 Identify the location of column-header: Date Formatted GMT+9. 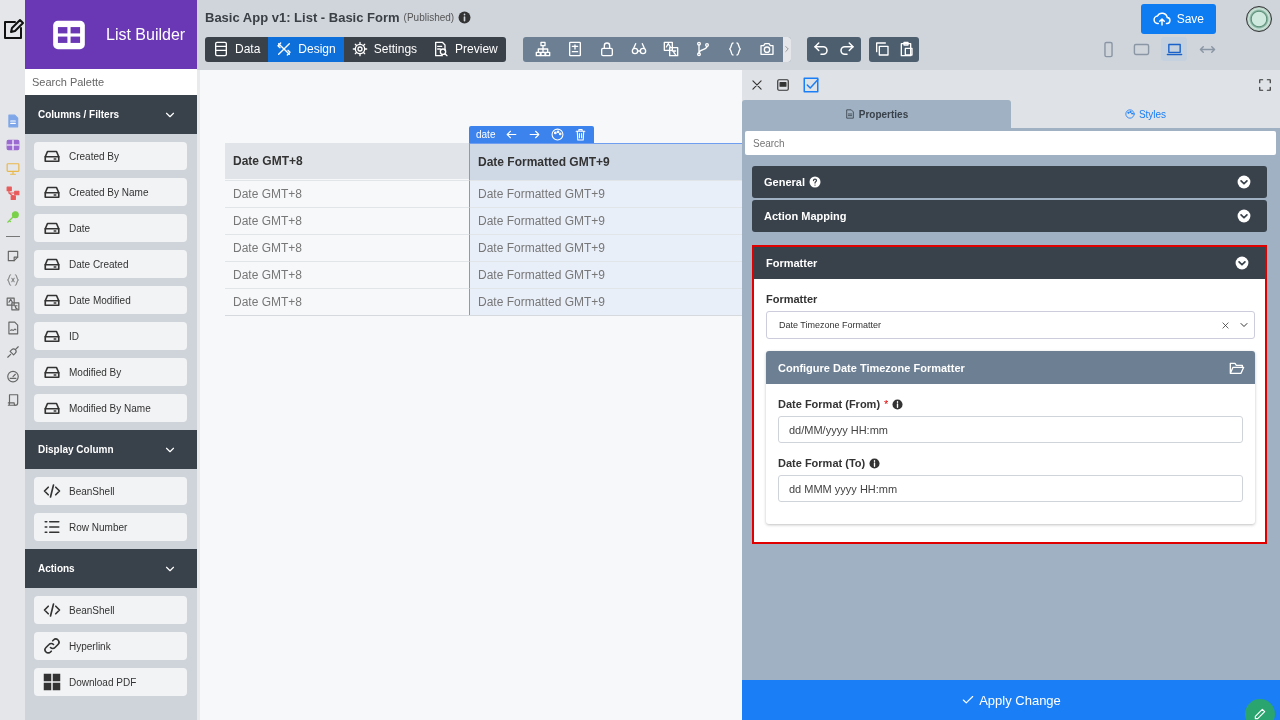
(605, 161).